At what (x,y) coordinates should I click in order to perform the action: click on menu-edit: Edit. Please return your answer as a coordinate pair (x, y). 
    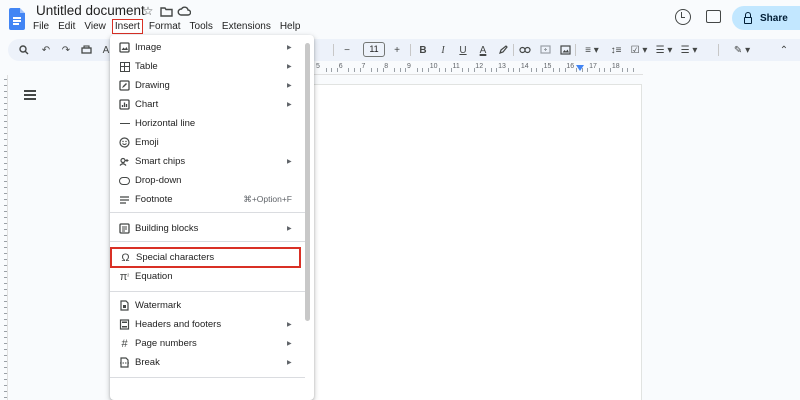
    Looking at the image, I should click on (66, 26).